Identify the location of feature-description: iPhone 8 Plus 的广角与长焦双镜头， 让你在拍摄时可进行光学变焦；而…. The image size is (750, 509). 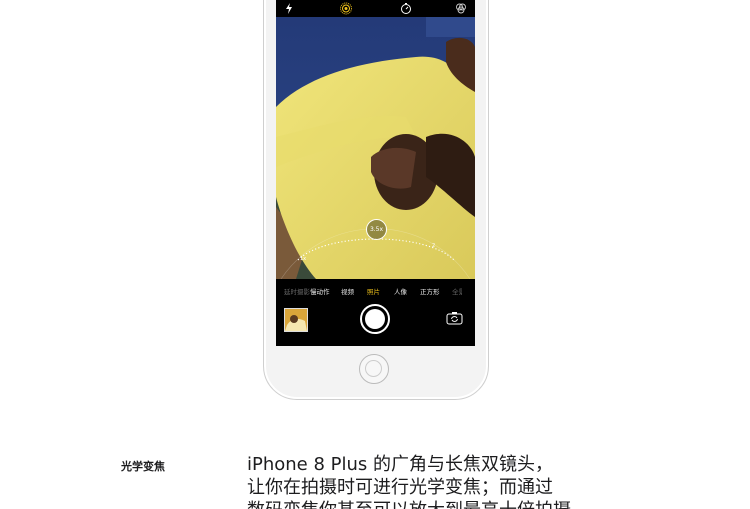
(412, 481).